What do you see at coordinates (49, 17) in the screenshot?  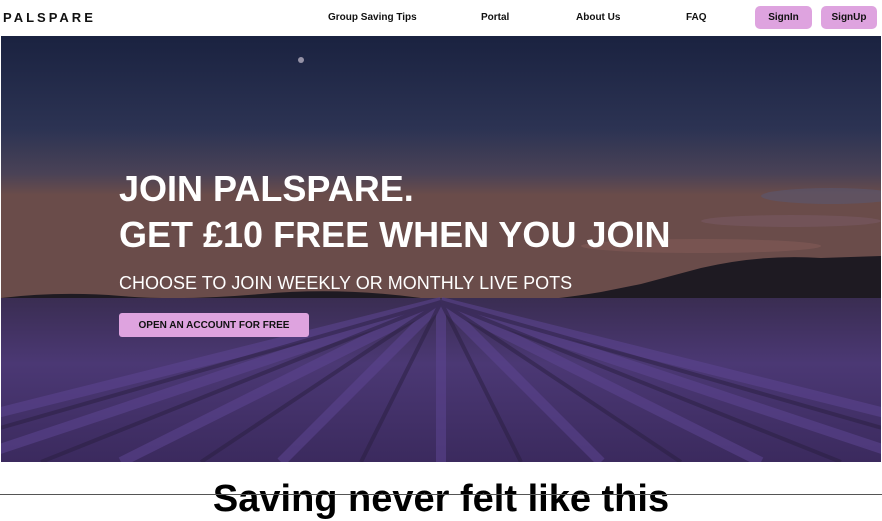 I see `logo: PALSPARE` at bounding box center [49, 17].